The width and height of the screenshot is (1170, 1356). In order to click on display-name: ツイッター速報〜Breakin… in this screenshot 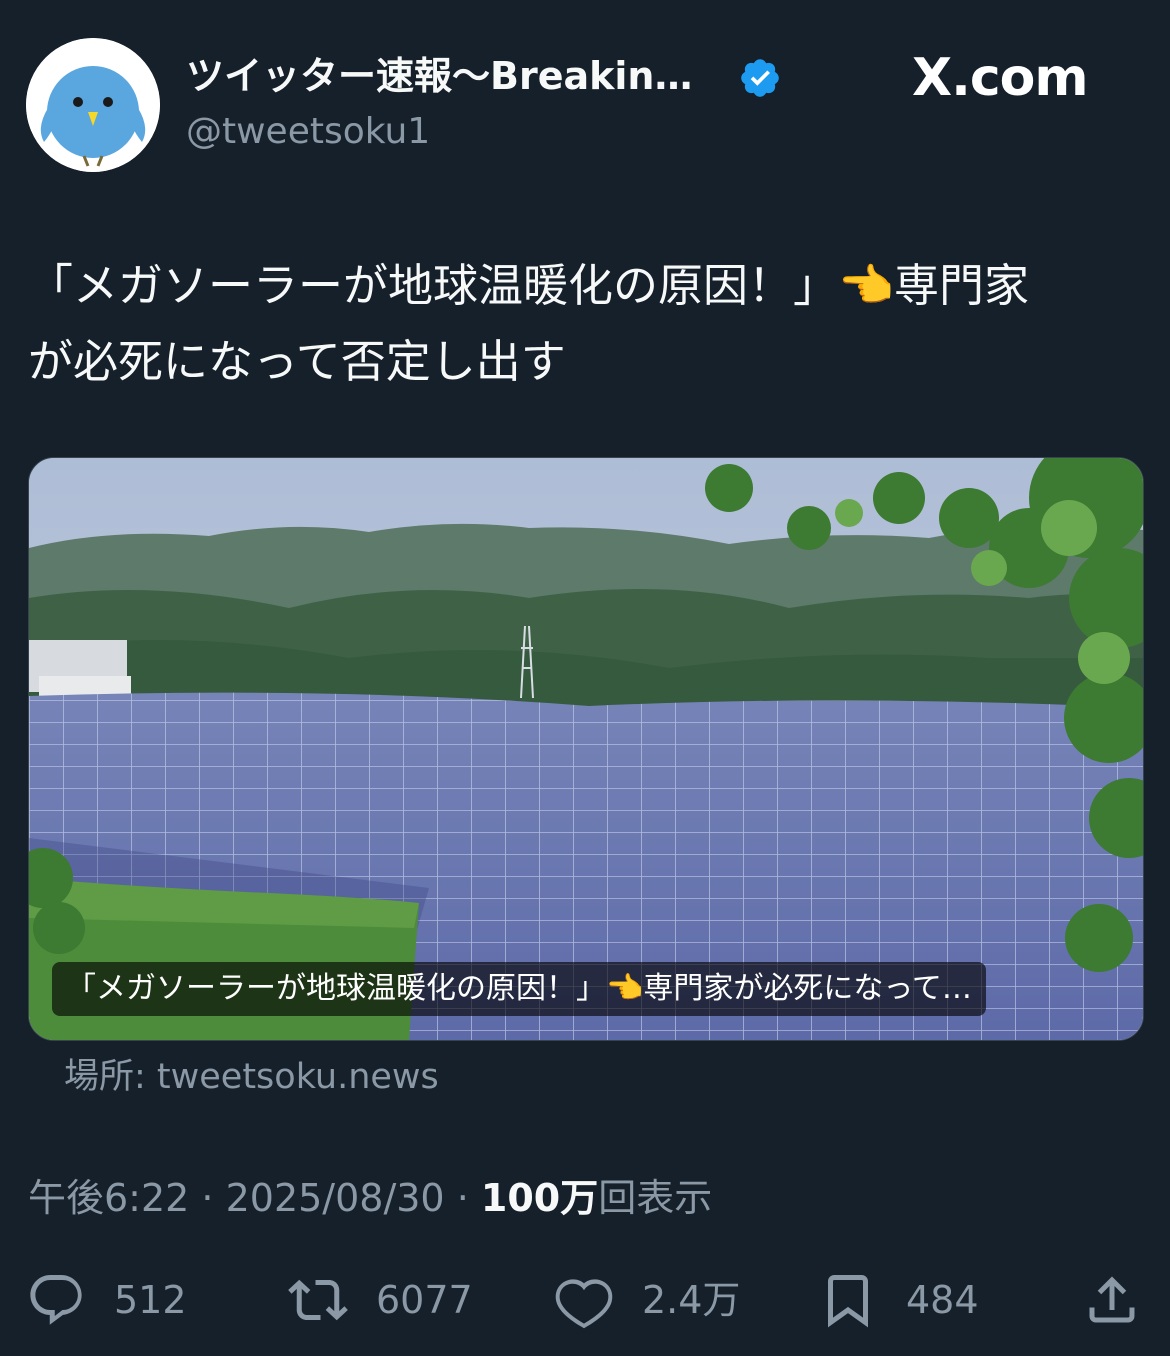, I will do `click(439, 76)`.